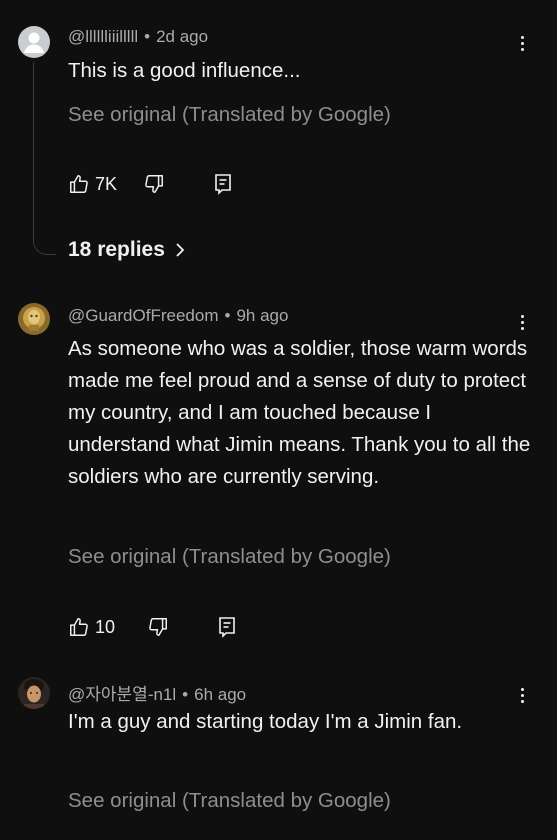  What do you see at coordinates (220, 694) in the screenshot?
I see `comment-time: 6h ago` at bounding box center [220, 694].